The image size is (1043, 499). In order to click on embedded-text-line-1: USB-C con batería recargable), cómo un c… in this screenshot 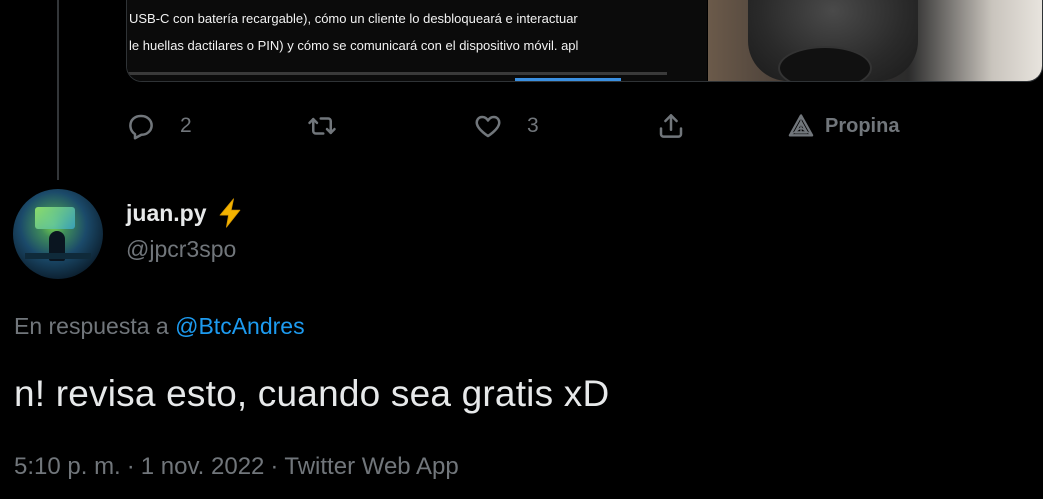, I will do `click(353, 18)`.